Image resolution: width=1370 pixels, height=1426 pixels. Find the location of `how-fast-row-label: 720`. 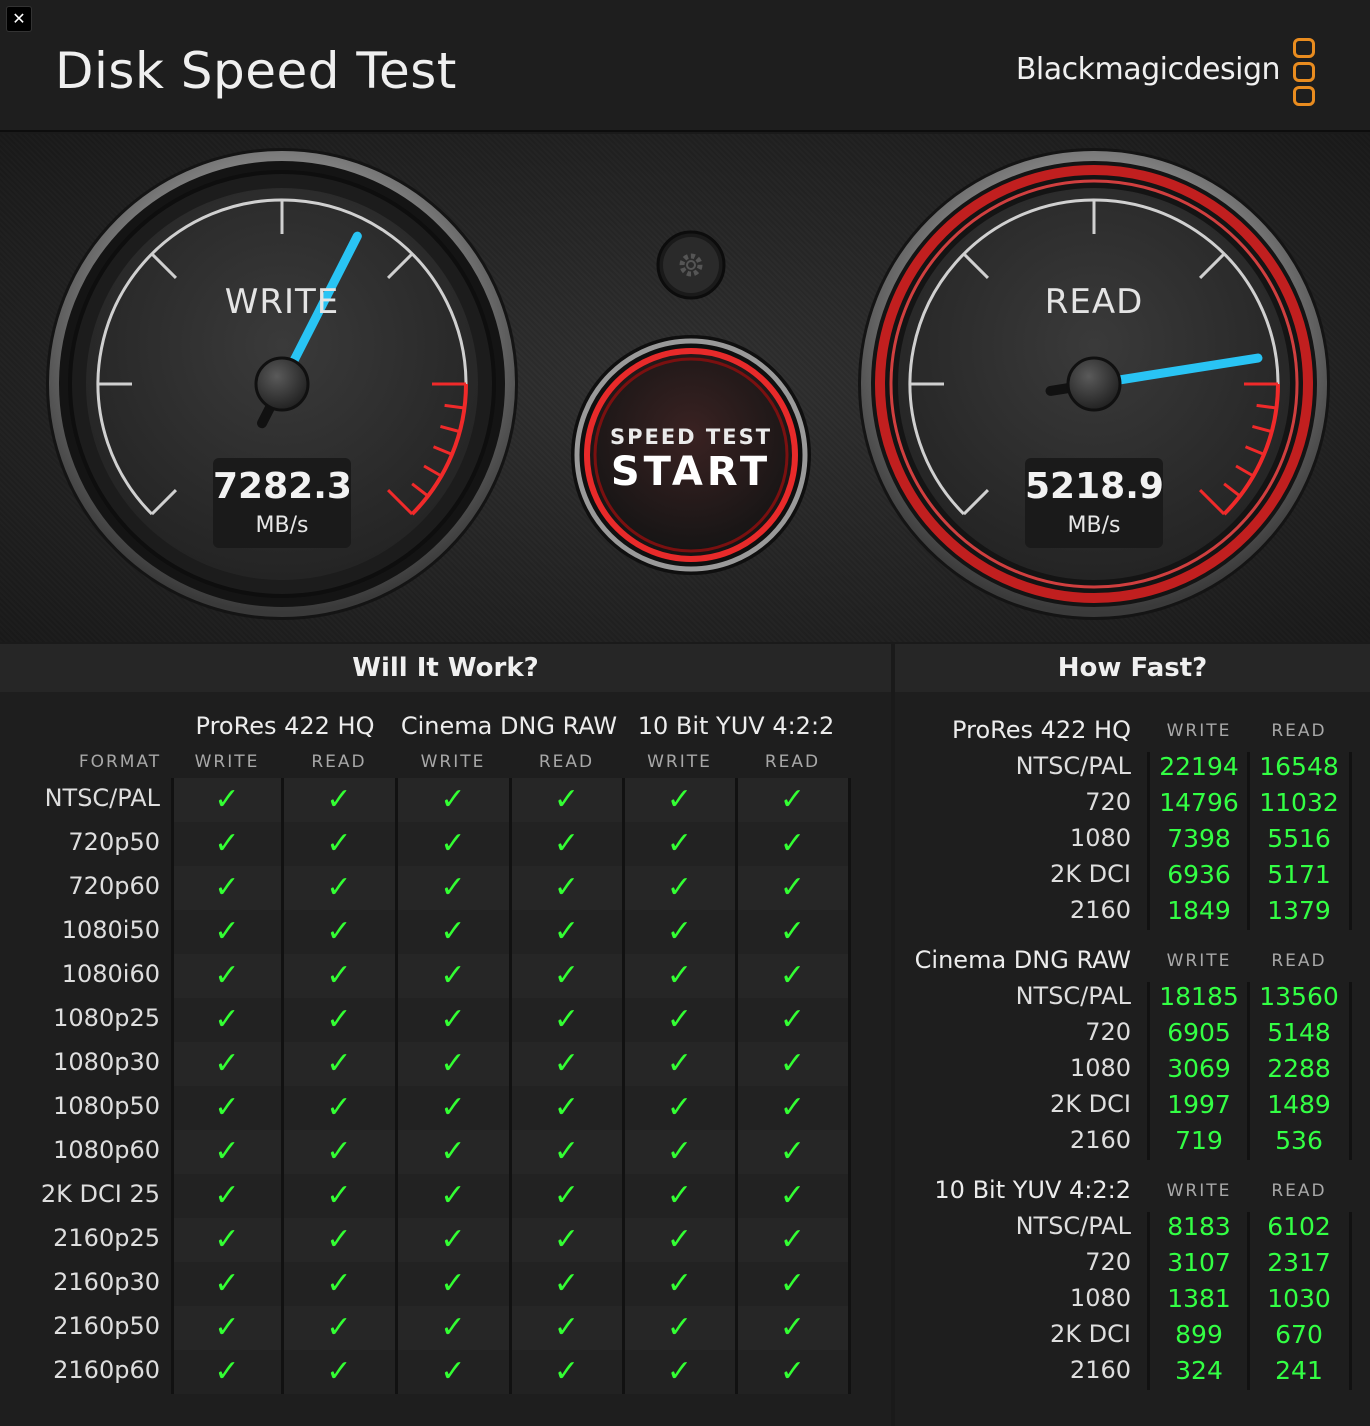

how-fast-row-label: 720 is located at coordinates (1108, 802).